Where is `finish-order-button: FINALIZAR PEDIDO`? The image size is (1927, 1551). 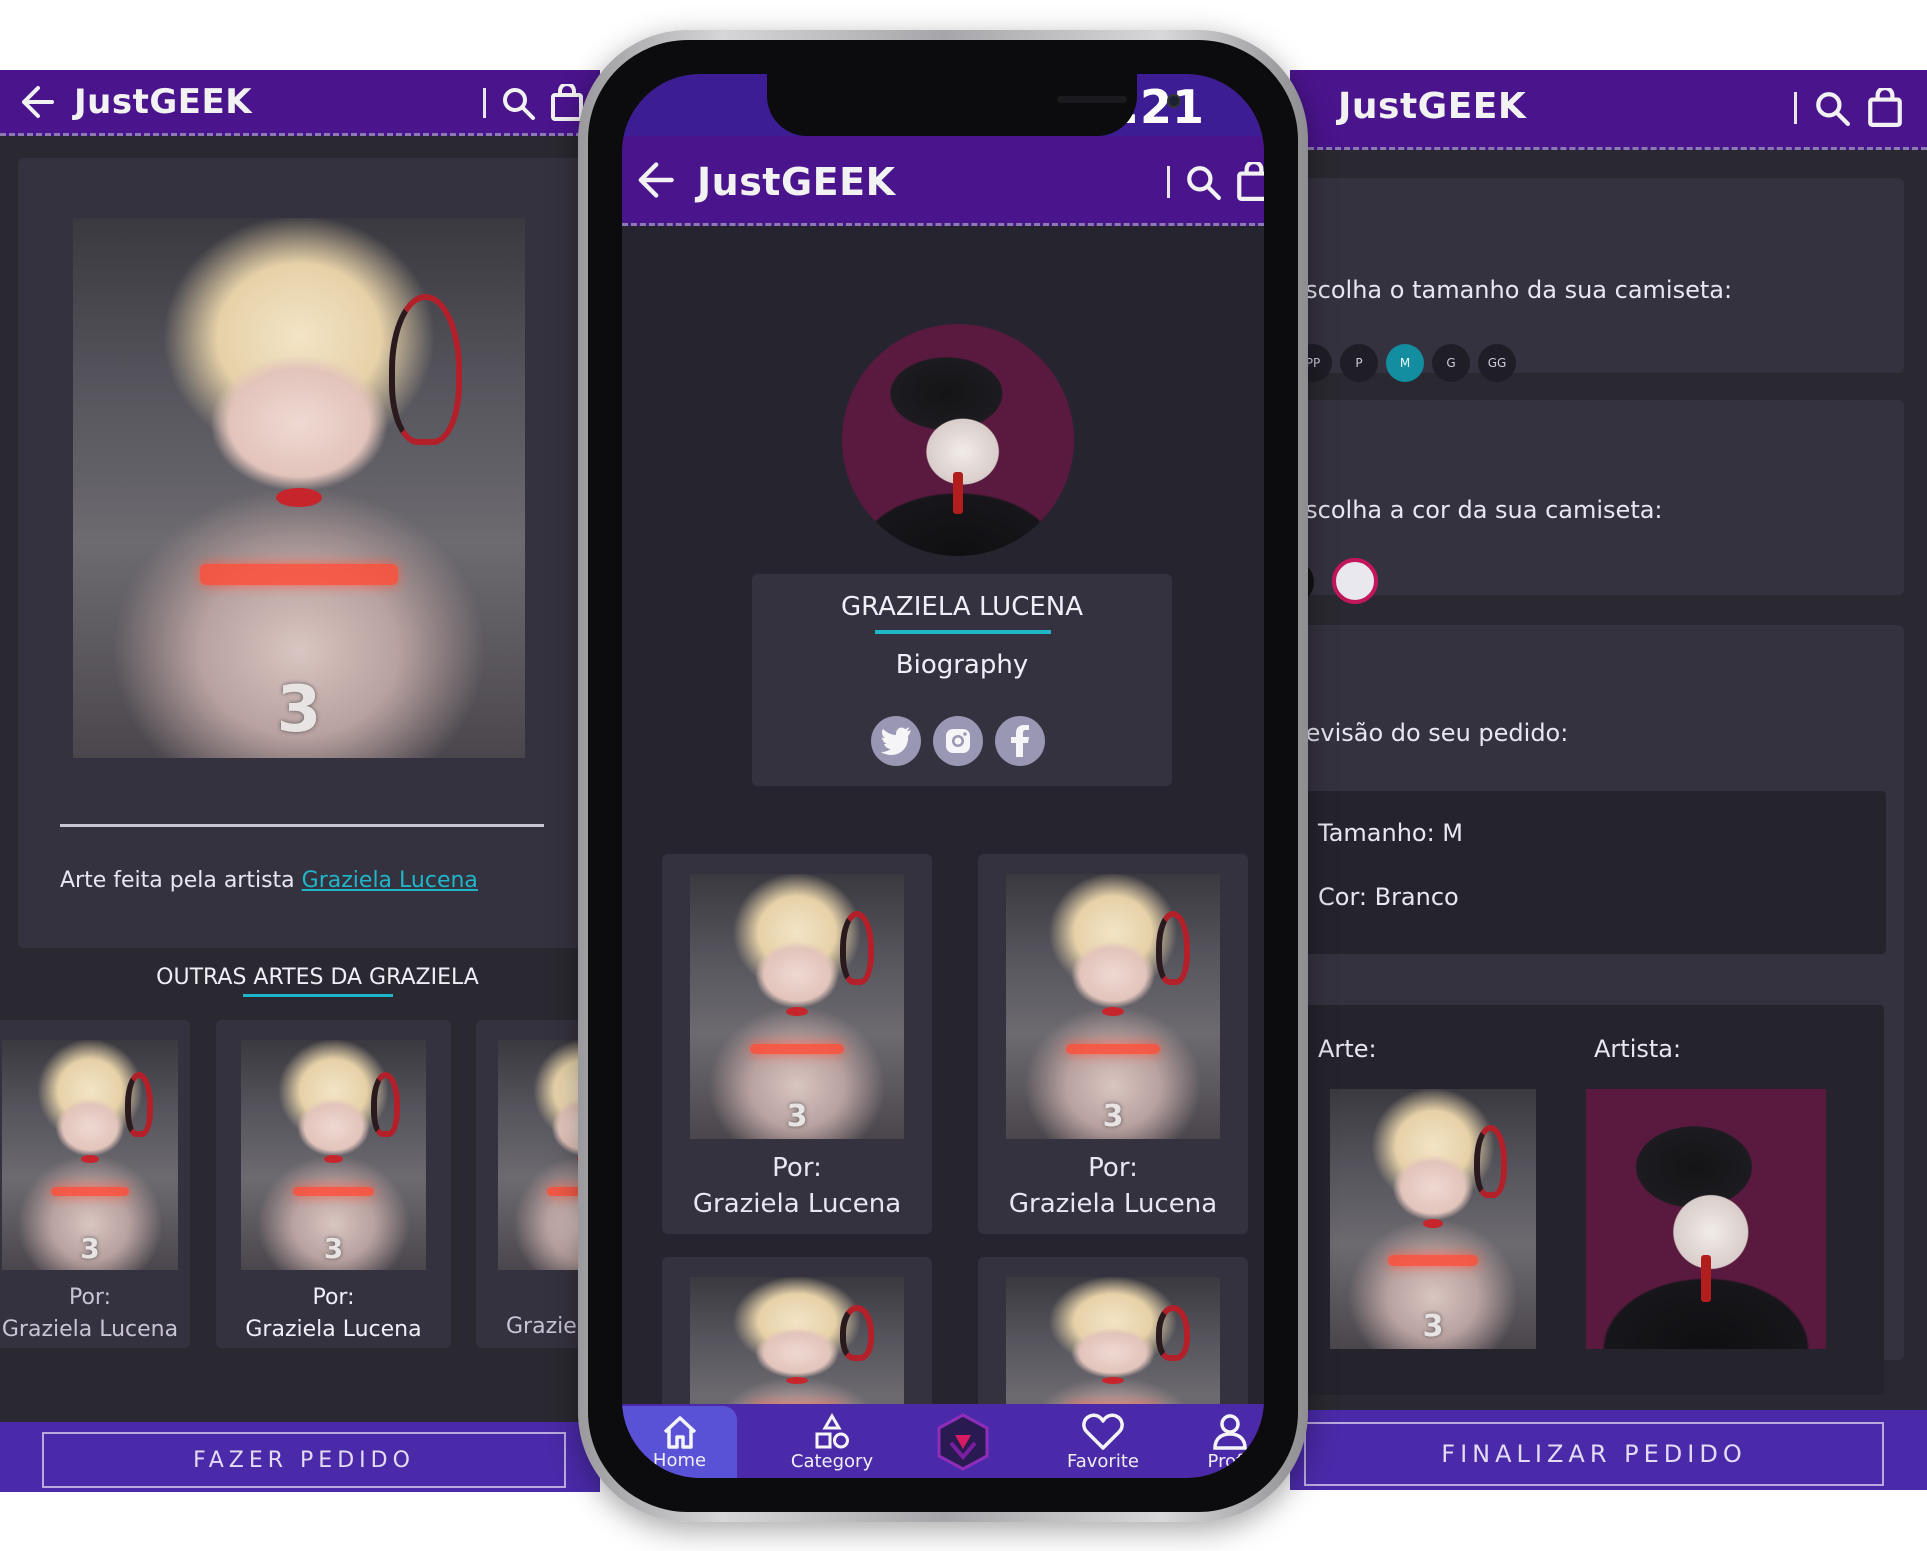
finish-order-button: FINALIZAR PEDIDO is located at coordinates (1594, 1454).